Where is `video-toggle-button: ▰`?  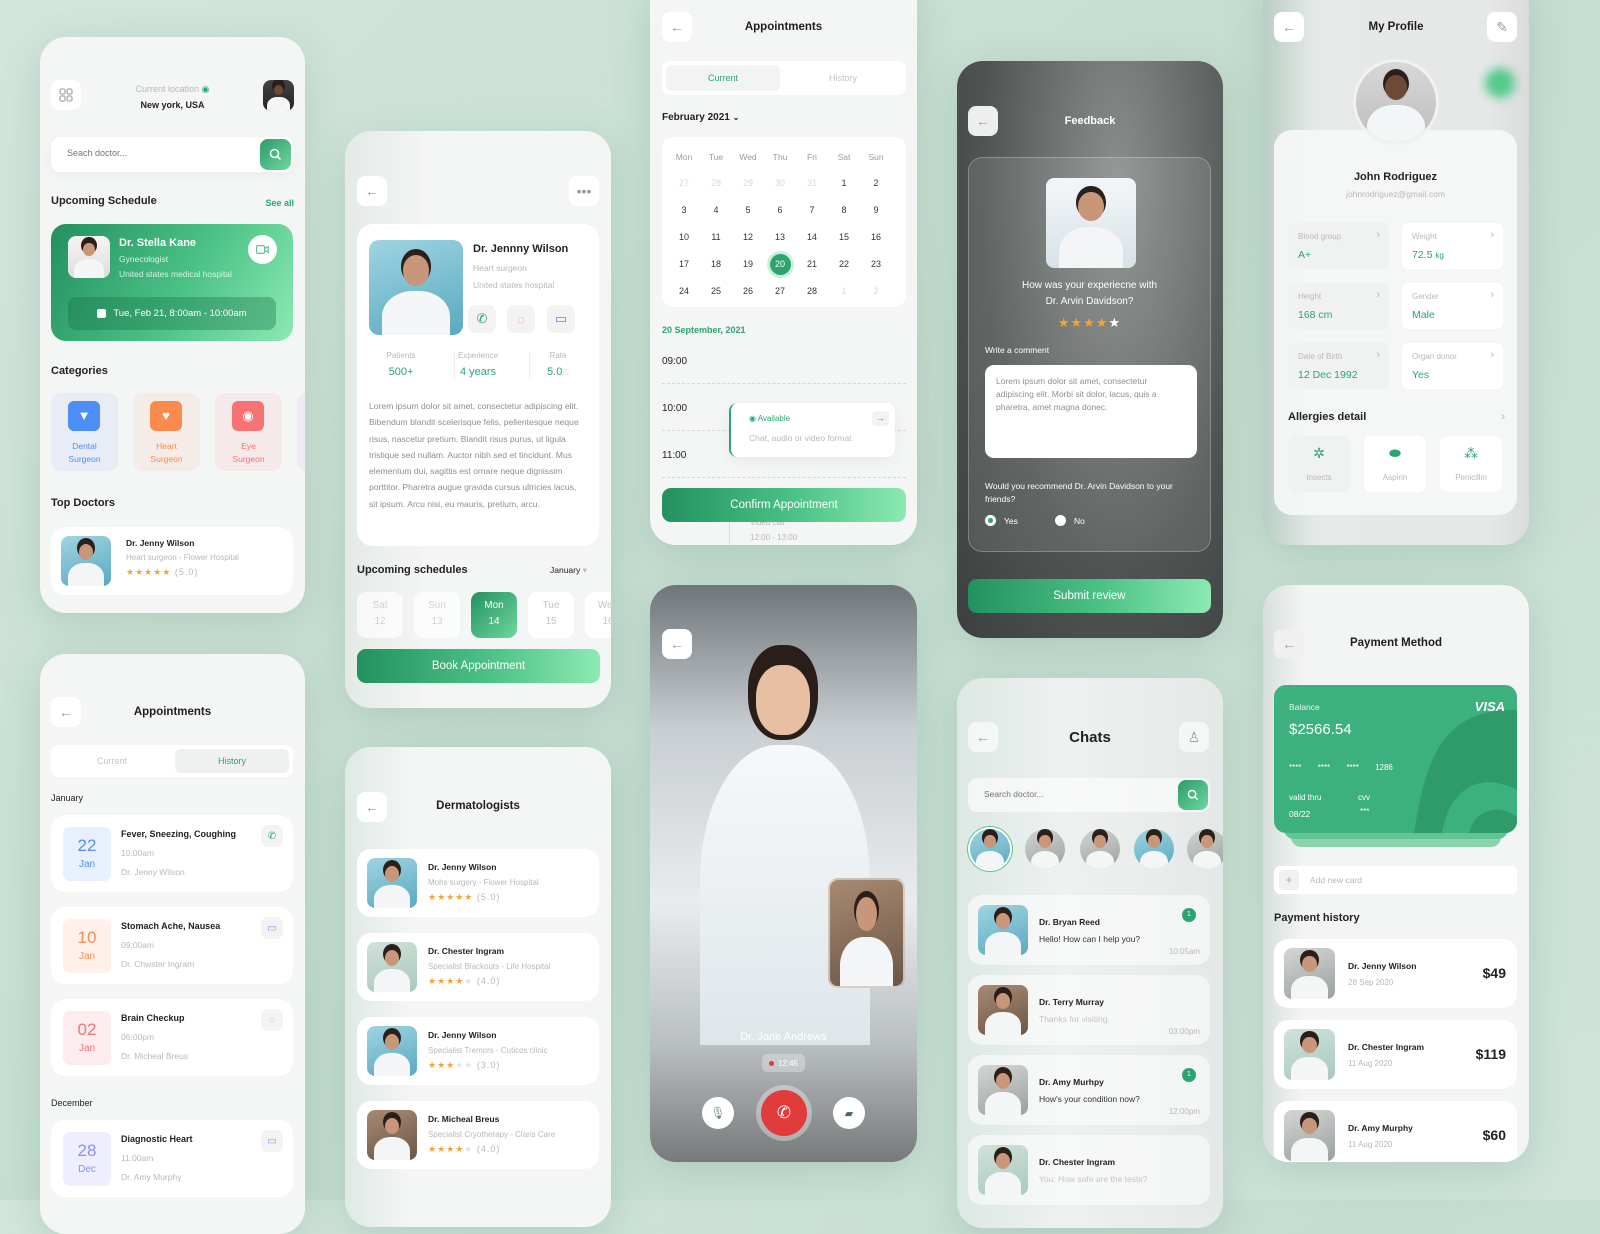 video-toggle-button: ▰ is located at coordinates (849, 1113).